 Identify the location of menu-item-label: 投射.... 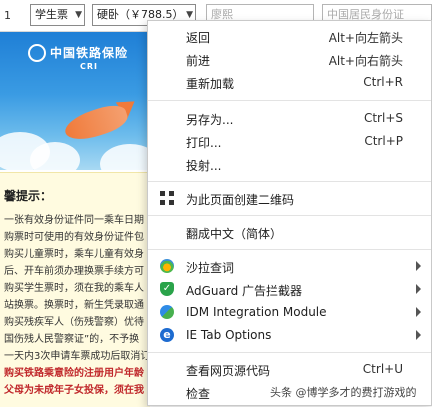
(204, 166).